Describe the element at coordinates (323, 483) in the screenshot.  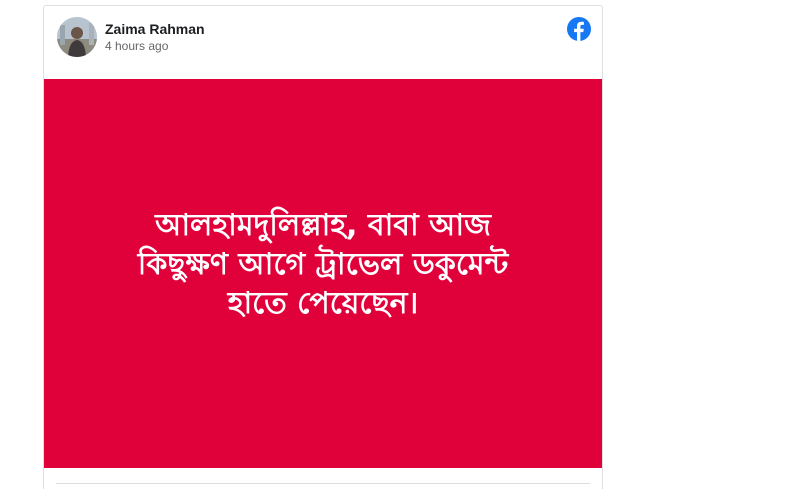
I see `footer-divider` at that location.